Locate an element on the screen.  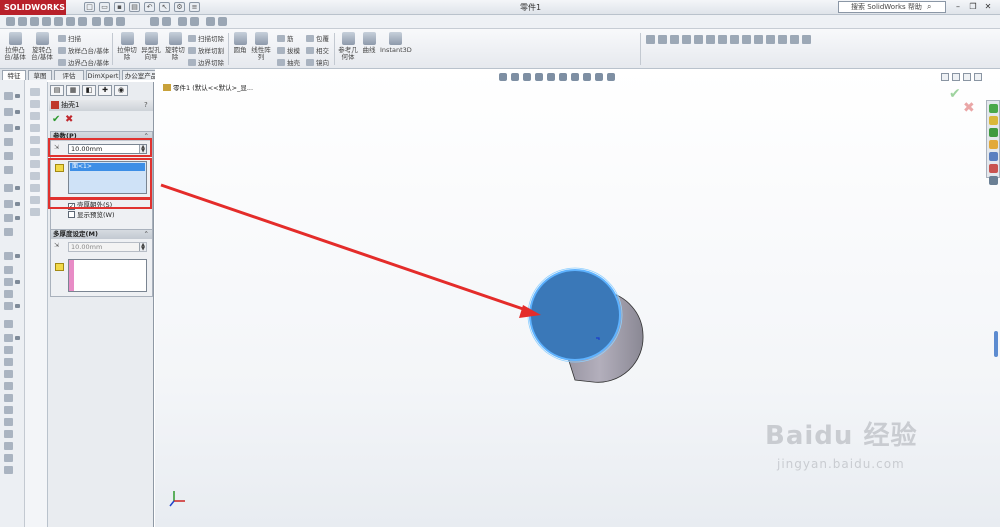
minimize-icon: – is located at coordinates (958, 7).